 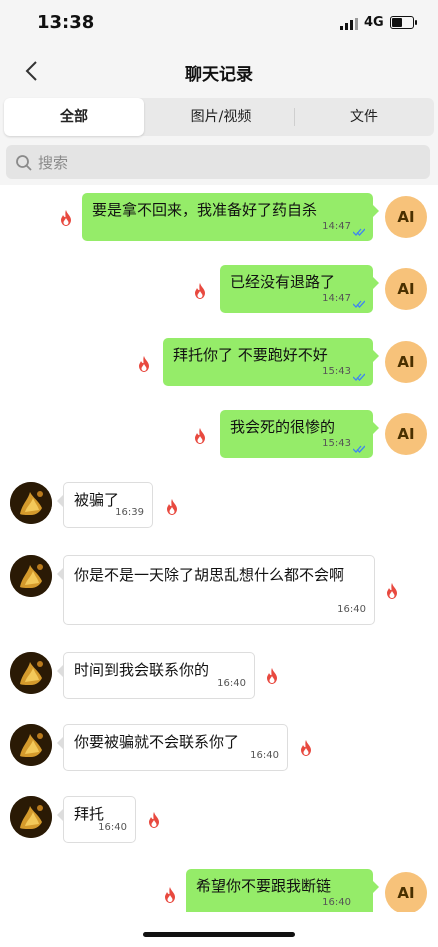 I want to click on page-title: 聊天记录, so click(x=219, y=75).